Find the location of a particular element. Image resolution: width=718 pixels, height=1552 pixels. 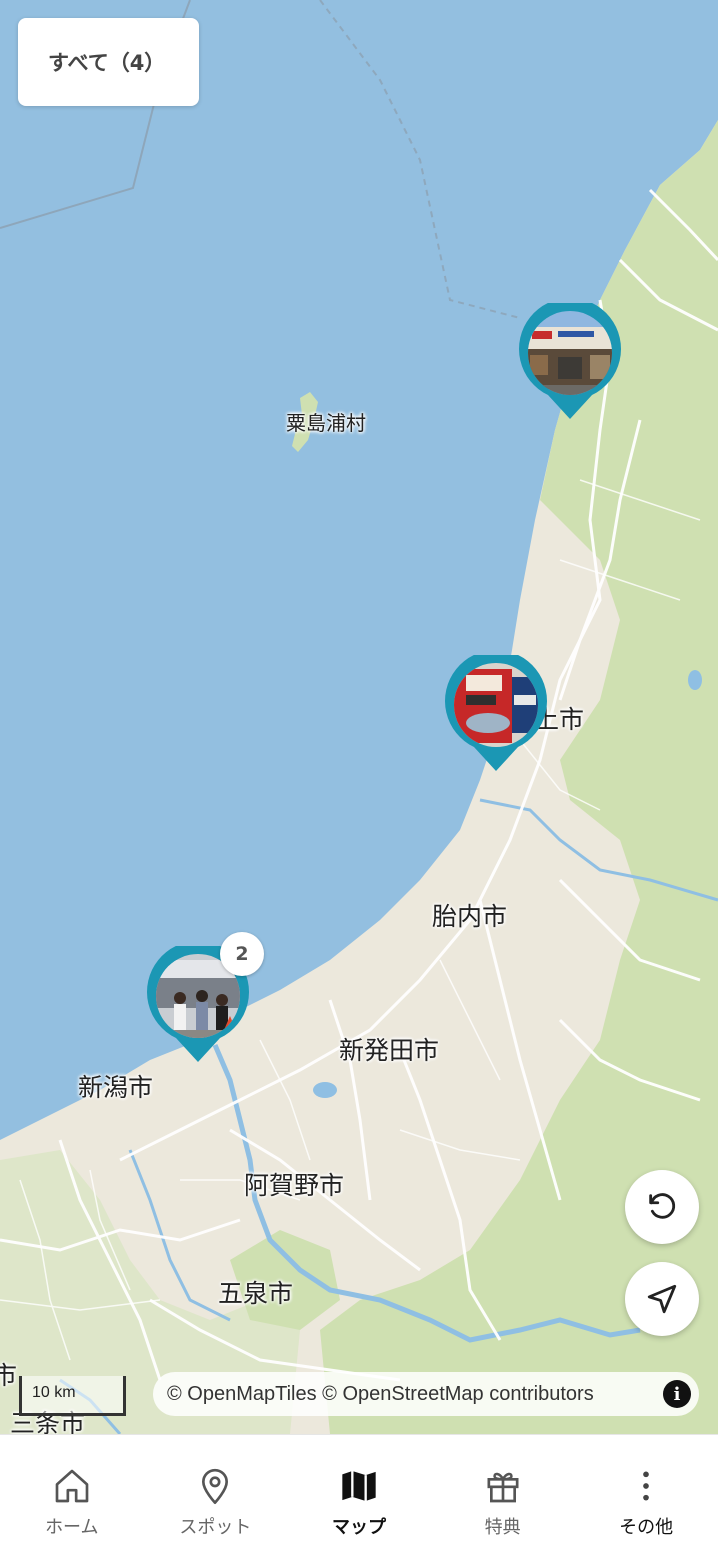

more-vertical-icon is located at coordinates (646, 1486).